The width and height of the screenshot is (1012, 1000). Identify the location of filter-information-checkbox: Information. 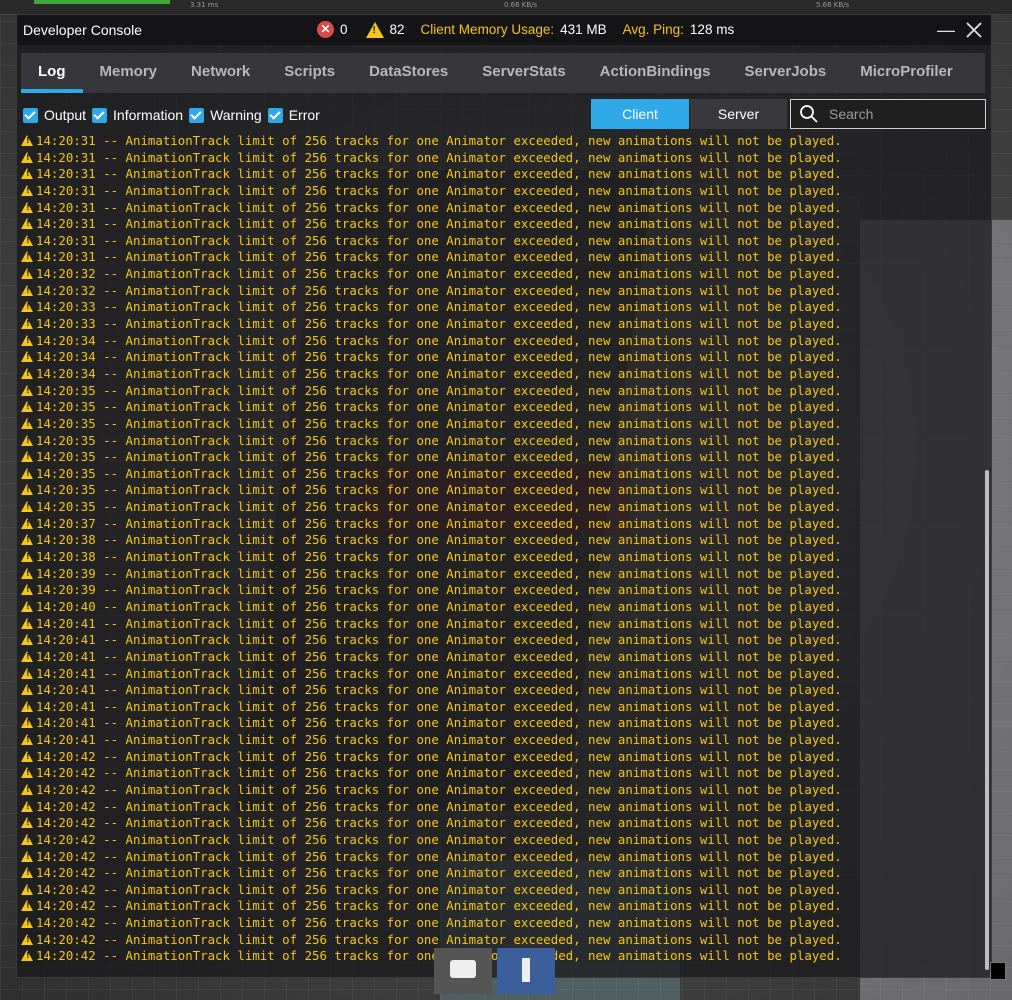
(137, 115).